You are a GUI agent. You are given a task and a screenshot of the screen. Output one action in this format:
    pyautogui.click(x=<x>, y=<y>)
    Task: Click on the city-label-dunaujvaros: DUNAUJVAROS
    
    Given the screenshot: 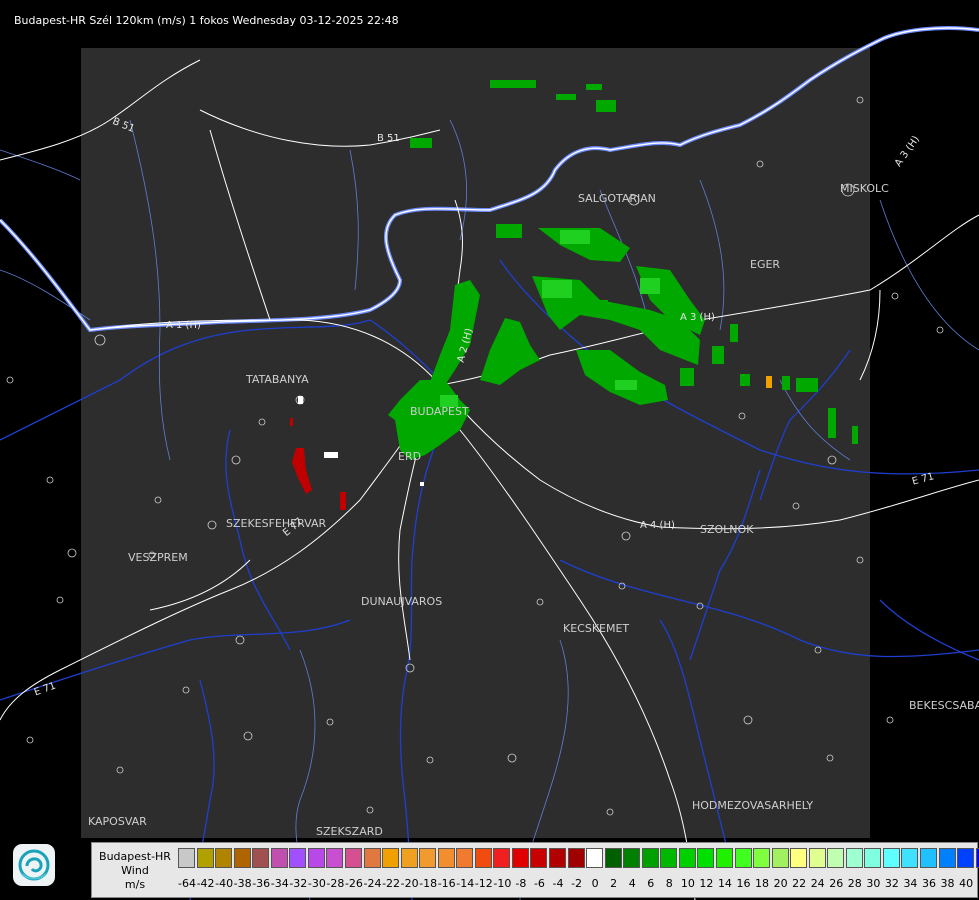 What is the action you would take?
    pyautogui.click(x=402, y=601)
    